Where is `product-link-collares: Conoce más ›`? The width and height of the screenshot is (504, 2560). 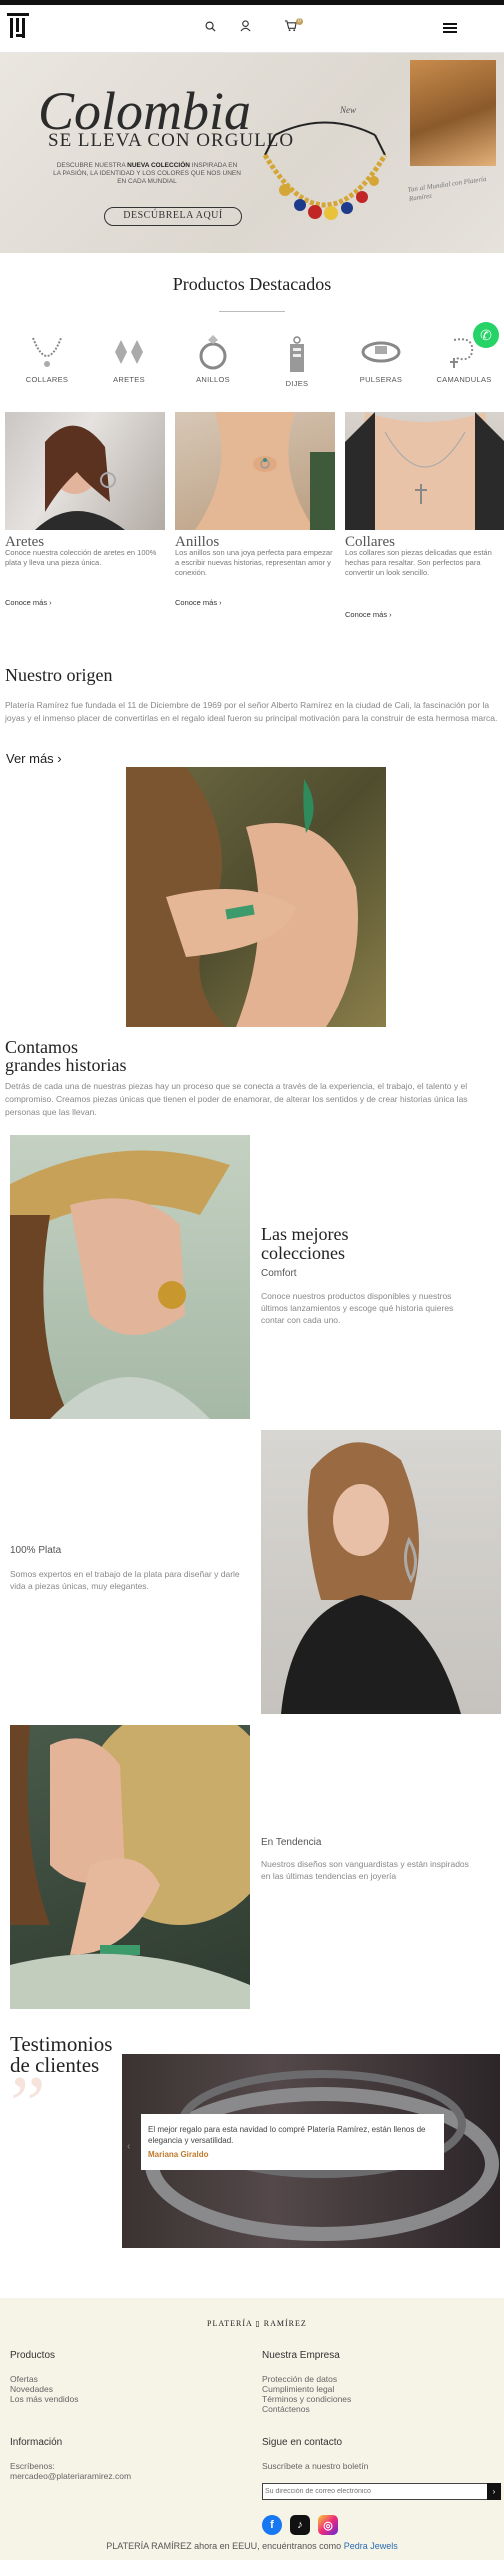
product-link-collares: Conoce más › is located at coordinates (368, 614).